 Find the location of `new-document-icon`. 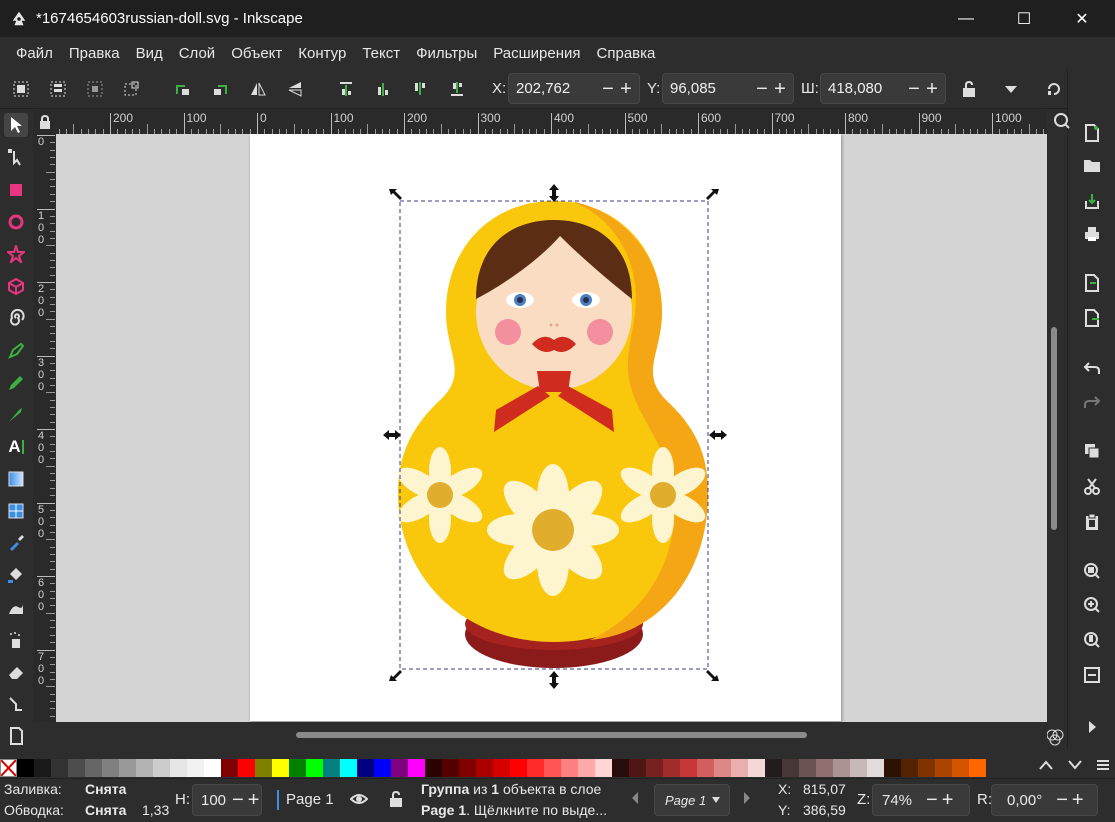

new-document-icon is located at coordinates (1092, 133).